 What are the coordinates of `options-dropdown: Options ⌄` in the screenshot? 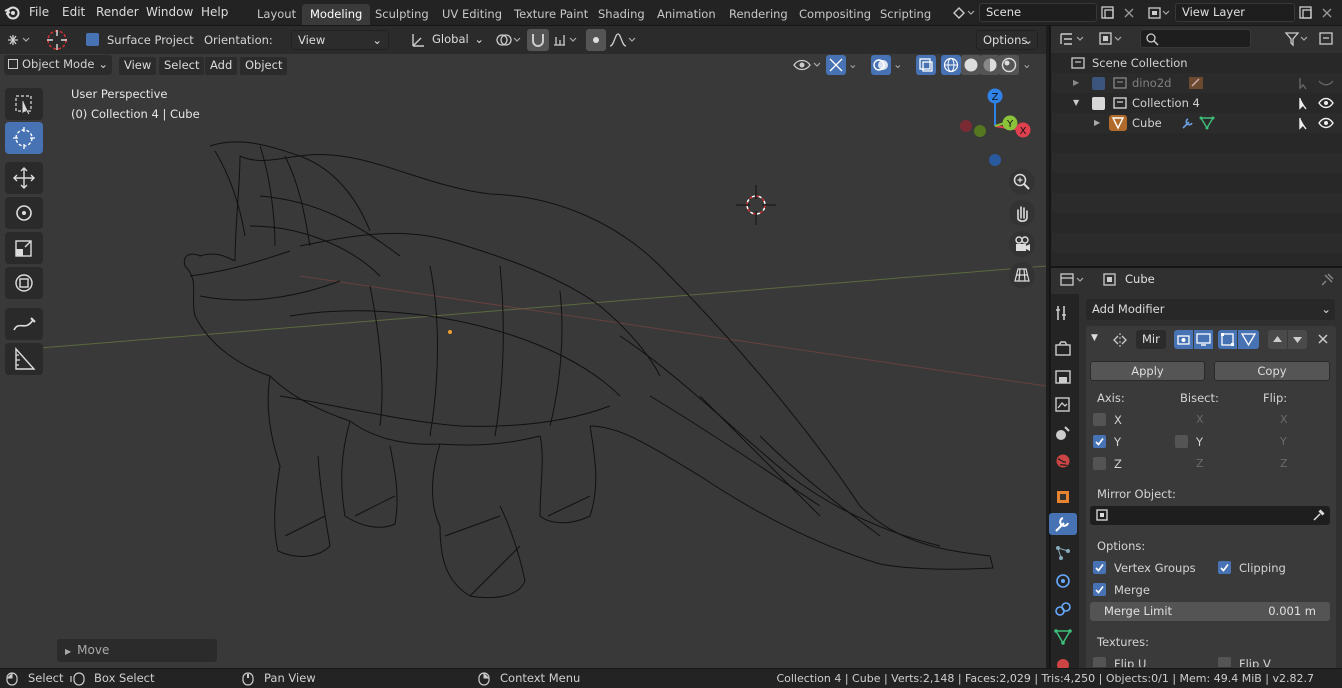 It's located at (1007, 40).